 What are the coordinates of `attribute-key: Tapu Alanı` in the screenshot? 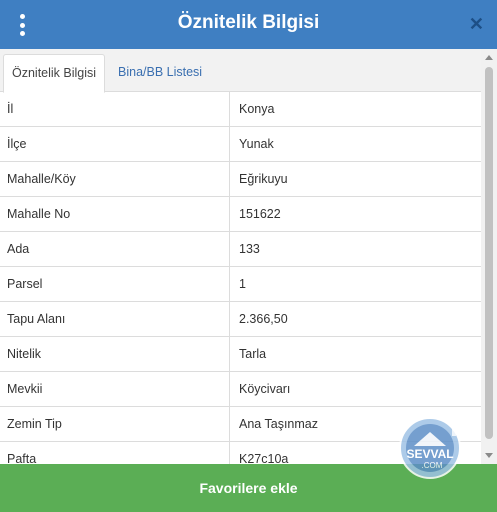 It's located at (115, 319).